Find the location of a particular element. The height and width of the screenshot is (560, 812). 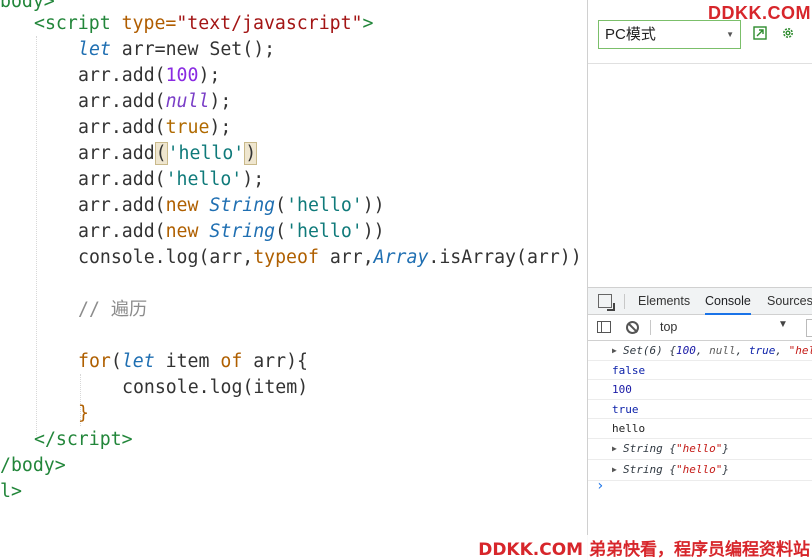

console-message: 100 is located at coordinates (700, 390).